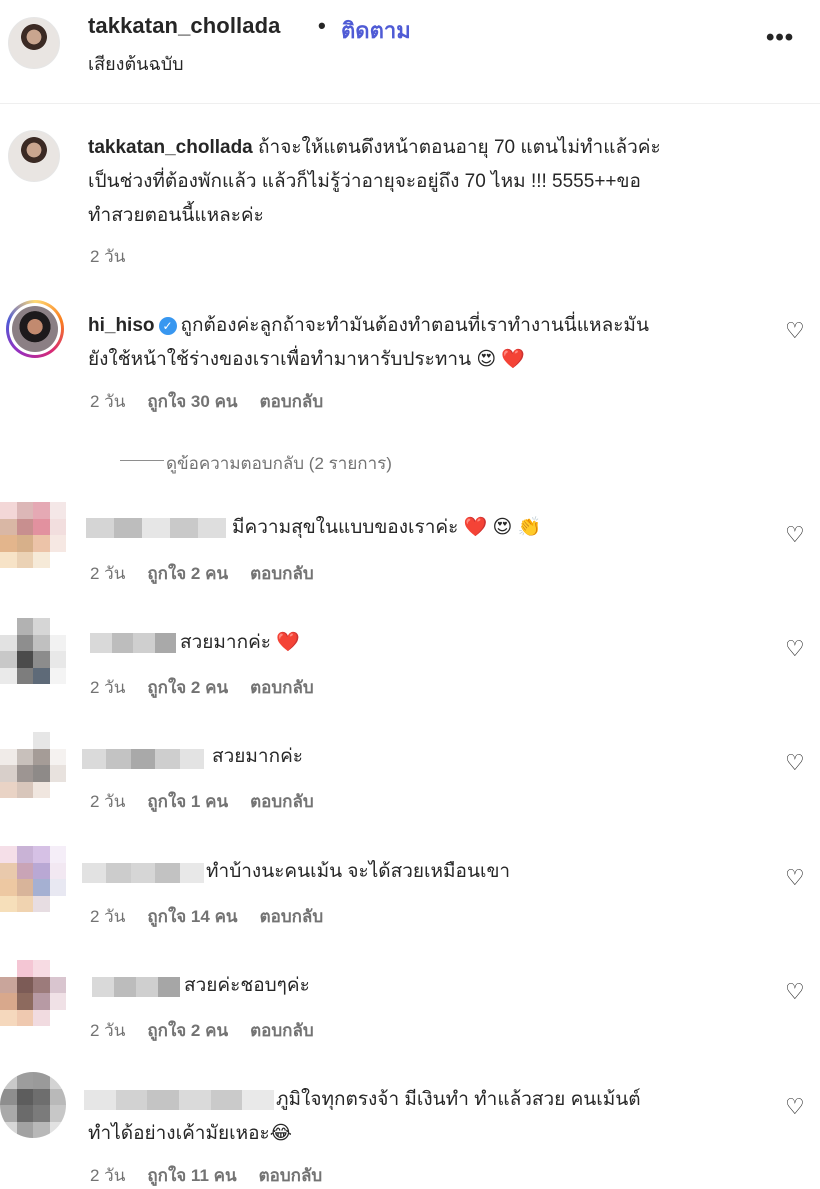 The image size is (820, 1189). Describe the element at coordinates (192, 916) in the screenshot. I see `comment-likes: ถูกใจ 14 คน` at that location.